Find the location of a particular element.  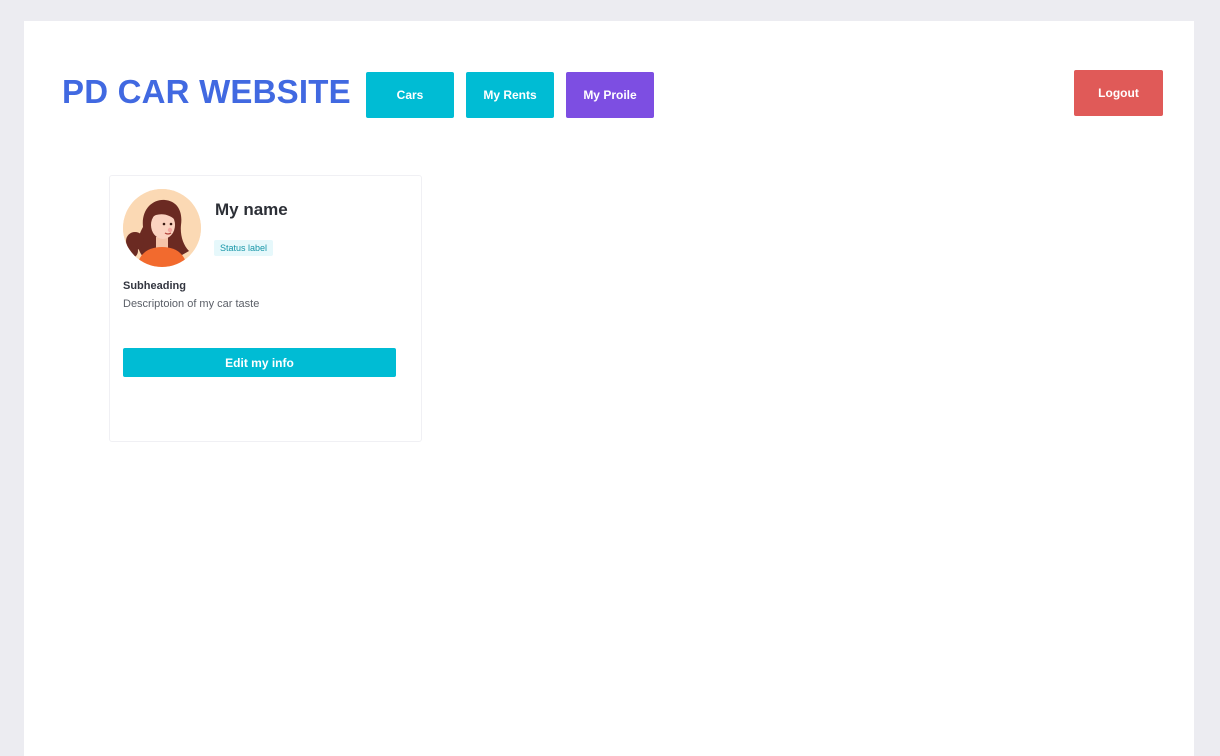

logout-button: Logout is located at coordinates (1118, 93).